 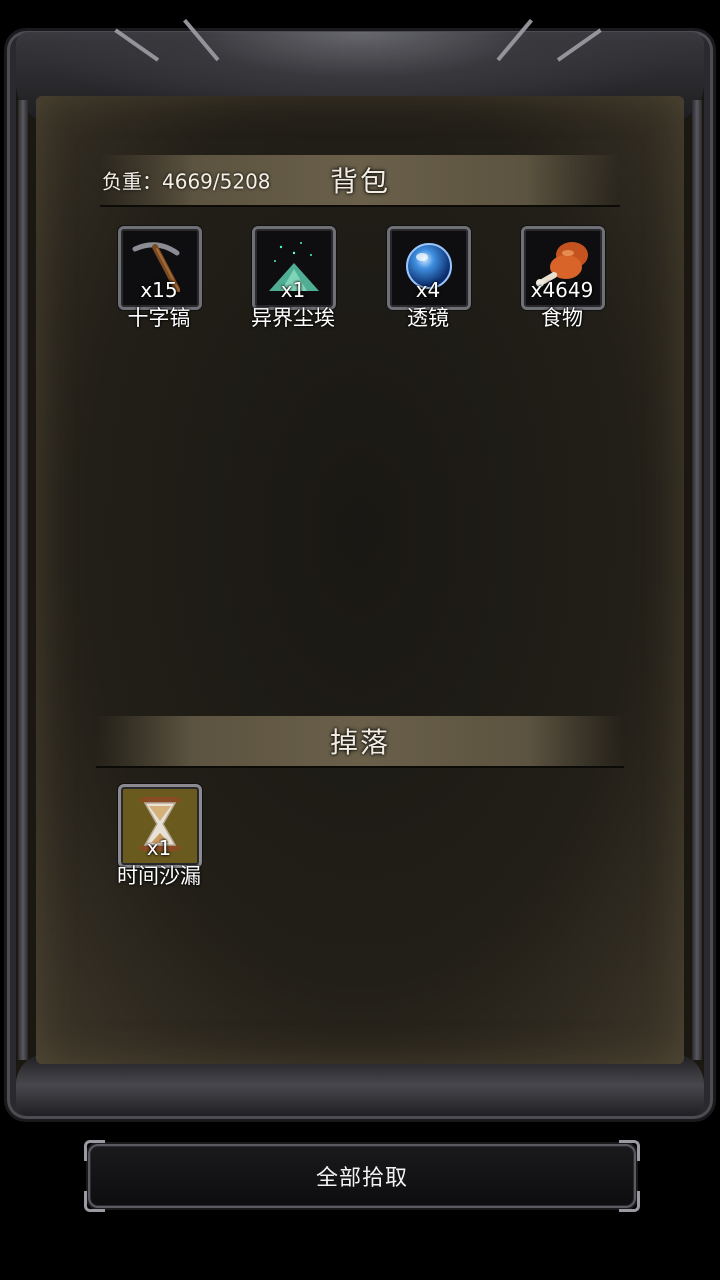 I want to click on pick-all-button: 全部拾取, so click(x=362, y=1176).